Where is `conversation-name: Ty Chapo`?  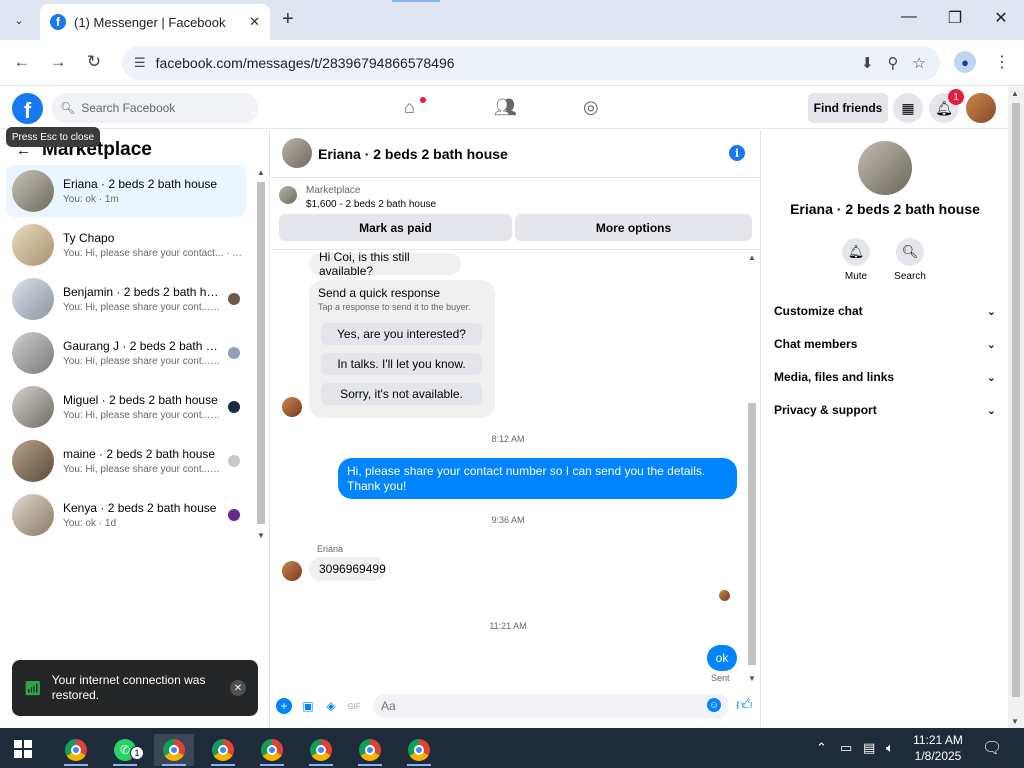
conversation-name: Ty Chapo is located at coordinates (89, 238).